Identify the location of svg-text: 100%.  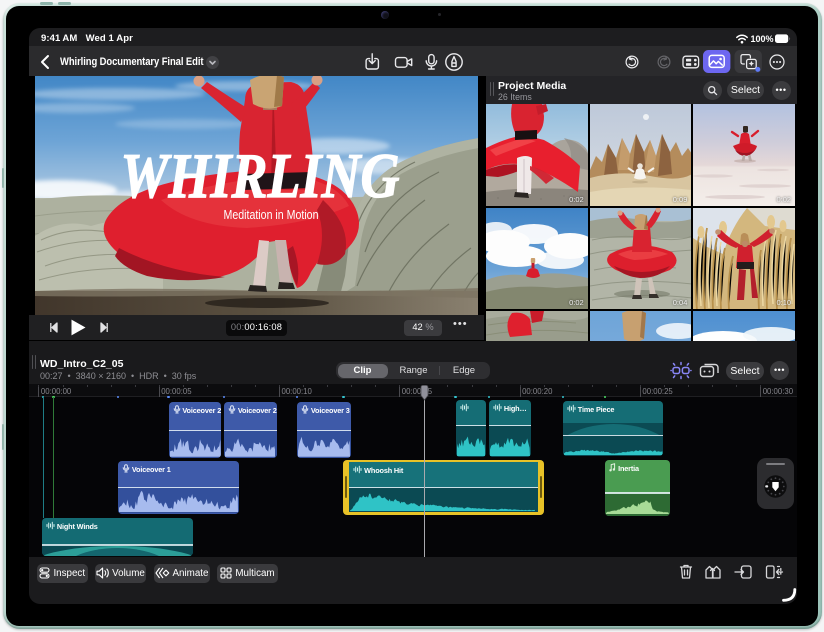
(762, 39).